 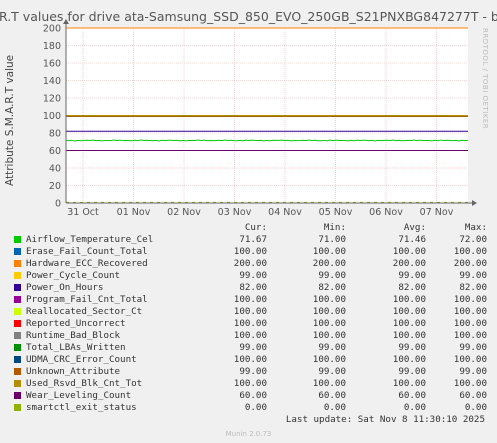 What do you see at coordinates (52, 116) in the screenshot?
I see `y-tick-label: 100` at bounding box center [52, 116].